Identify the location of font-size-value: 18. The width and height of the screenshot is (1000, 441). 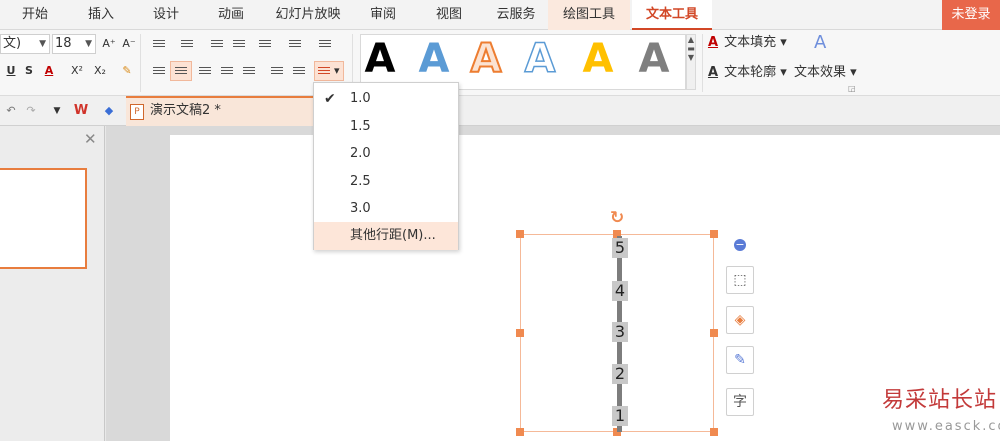
(63, 43).